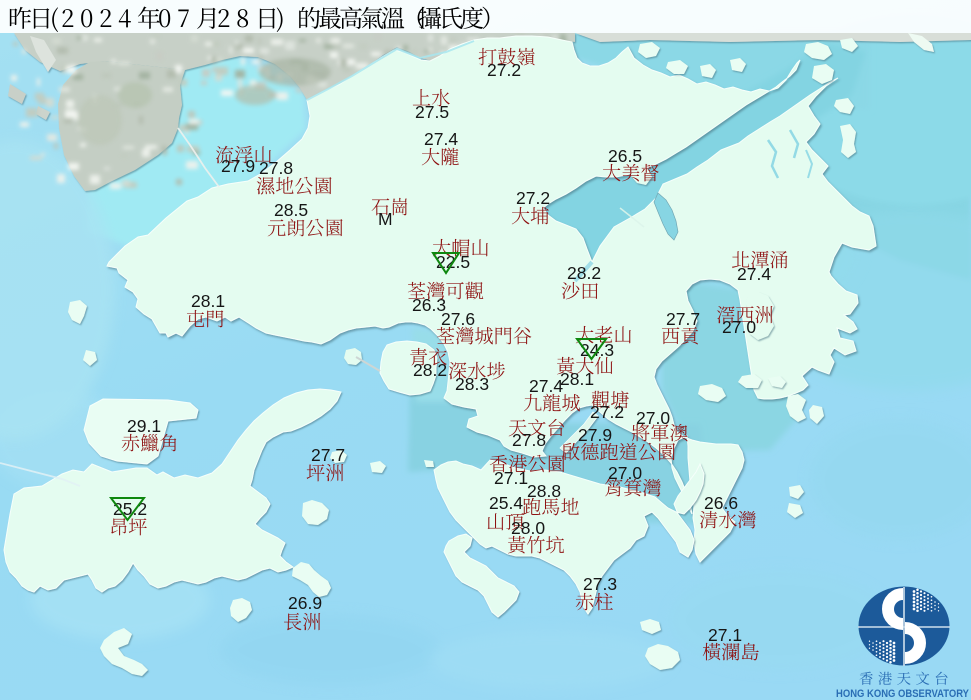 Image resolution: width=971 pixels, height=700 pixels. Describe the element at coordinates (458, 319) in the screenshot. I see `svg-text: 27.6` at that location.